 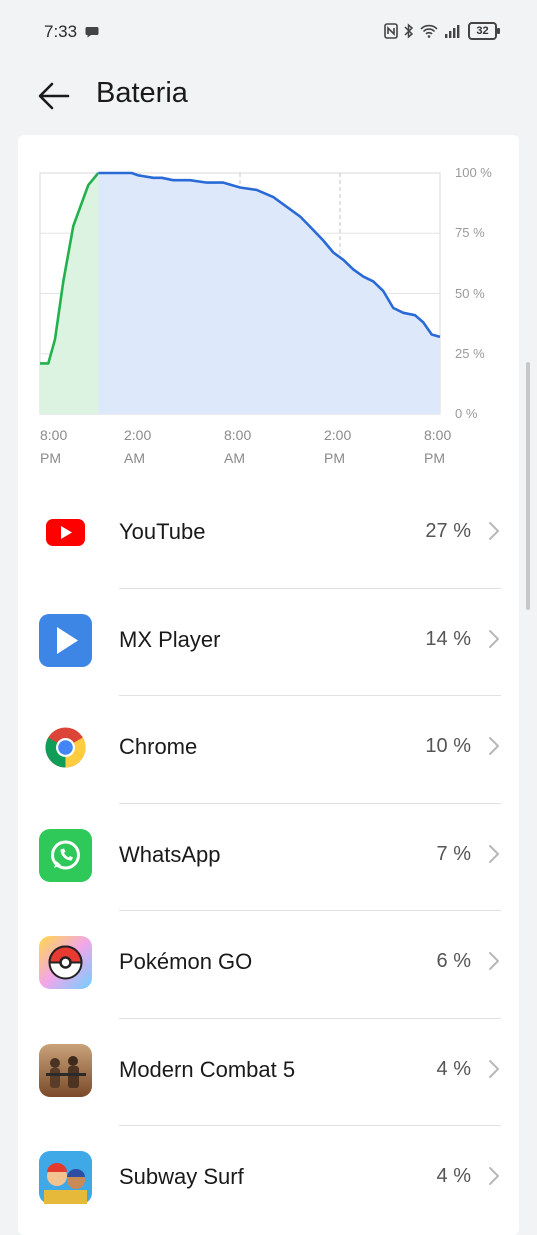 What do you see at coordinates (453, 853) in the screenshot?
I see `app-usage-percent: 7 %` at bounding box center [453, 853].